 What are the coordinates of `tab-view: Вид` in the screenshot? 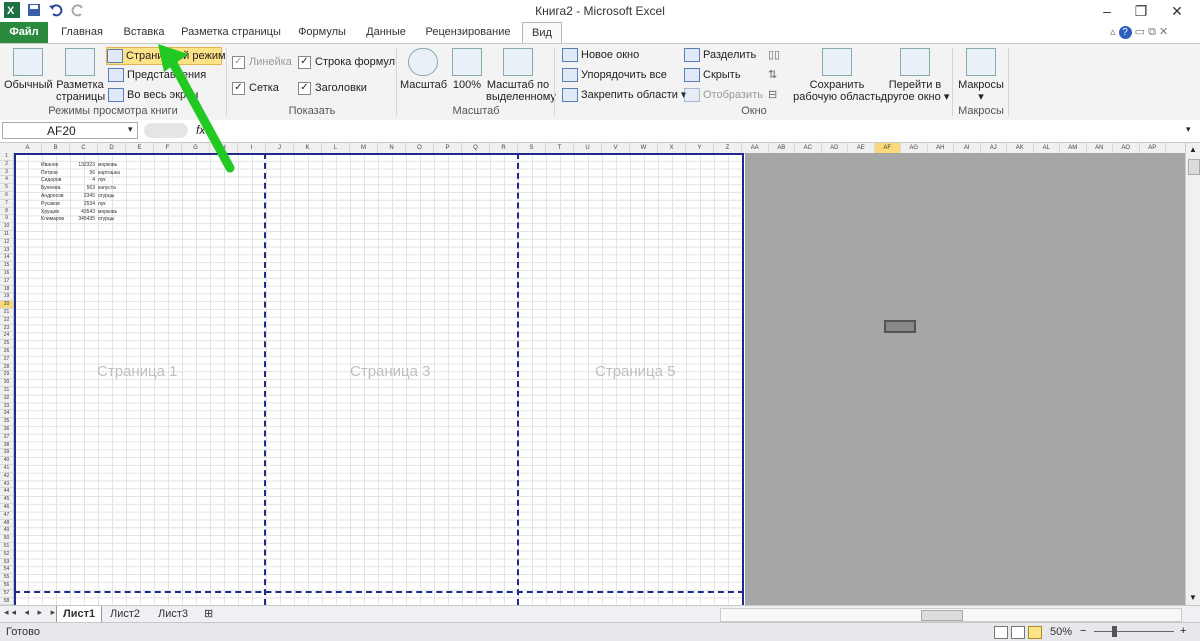 It's located at (542, 33).